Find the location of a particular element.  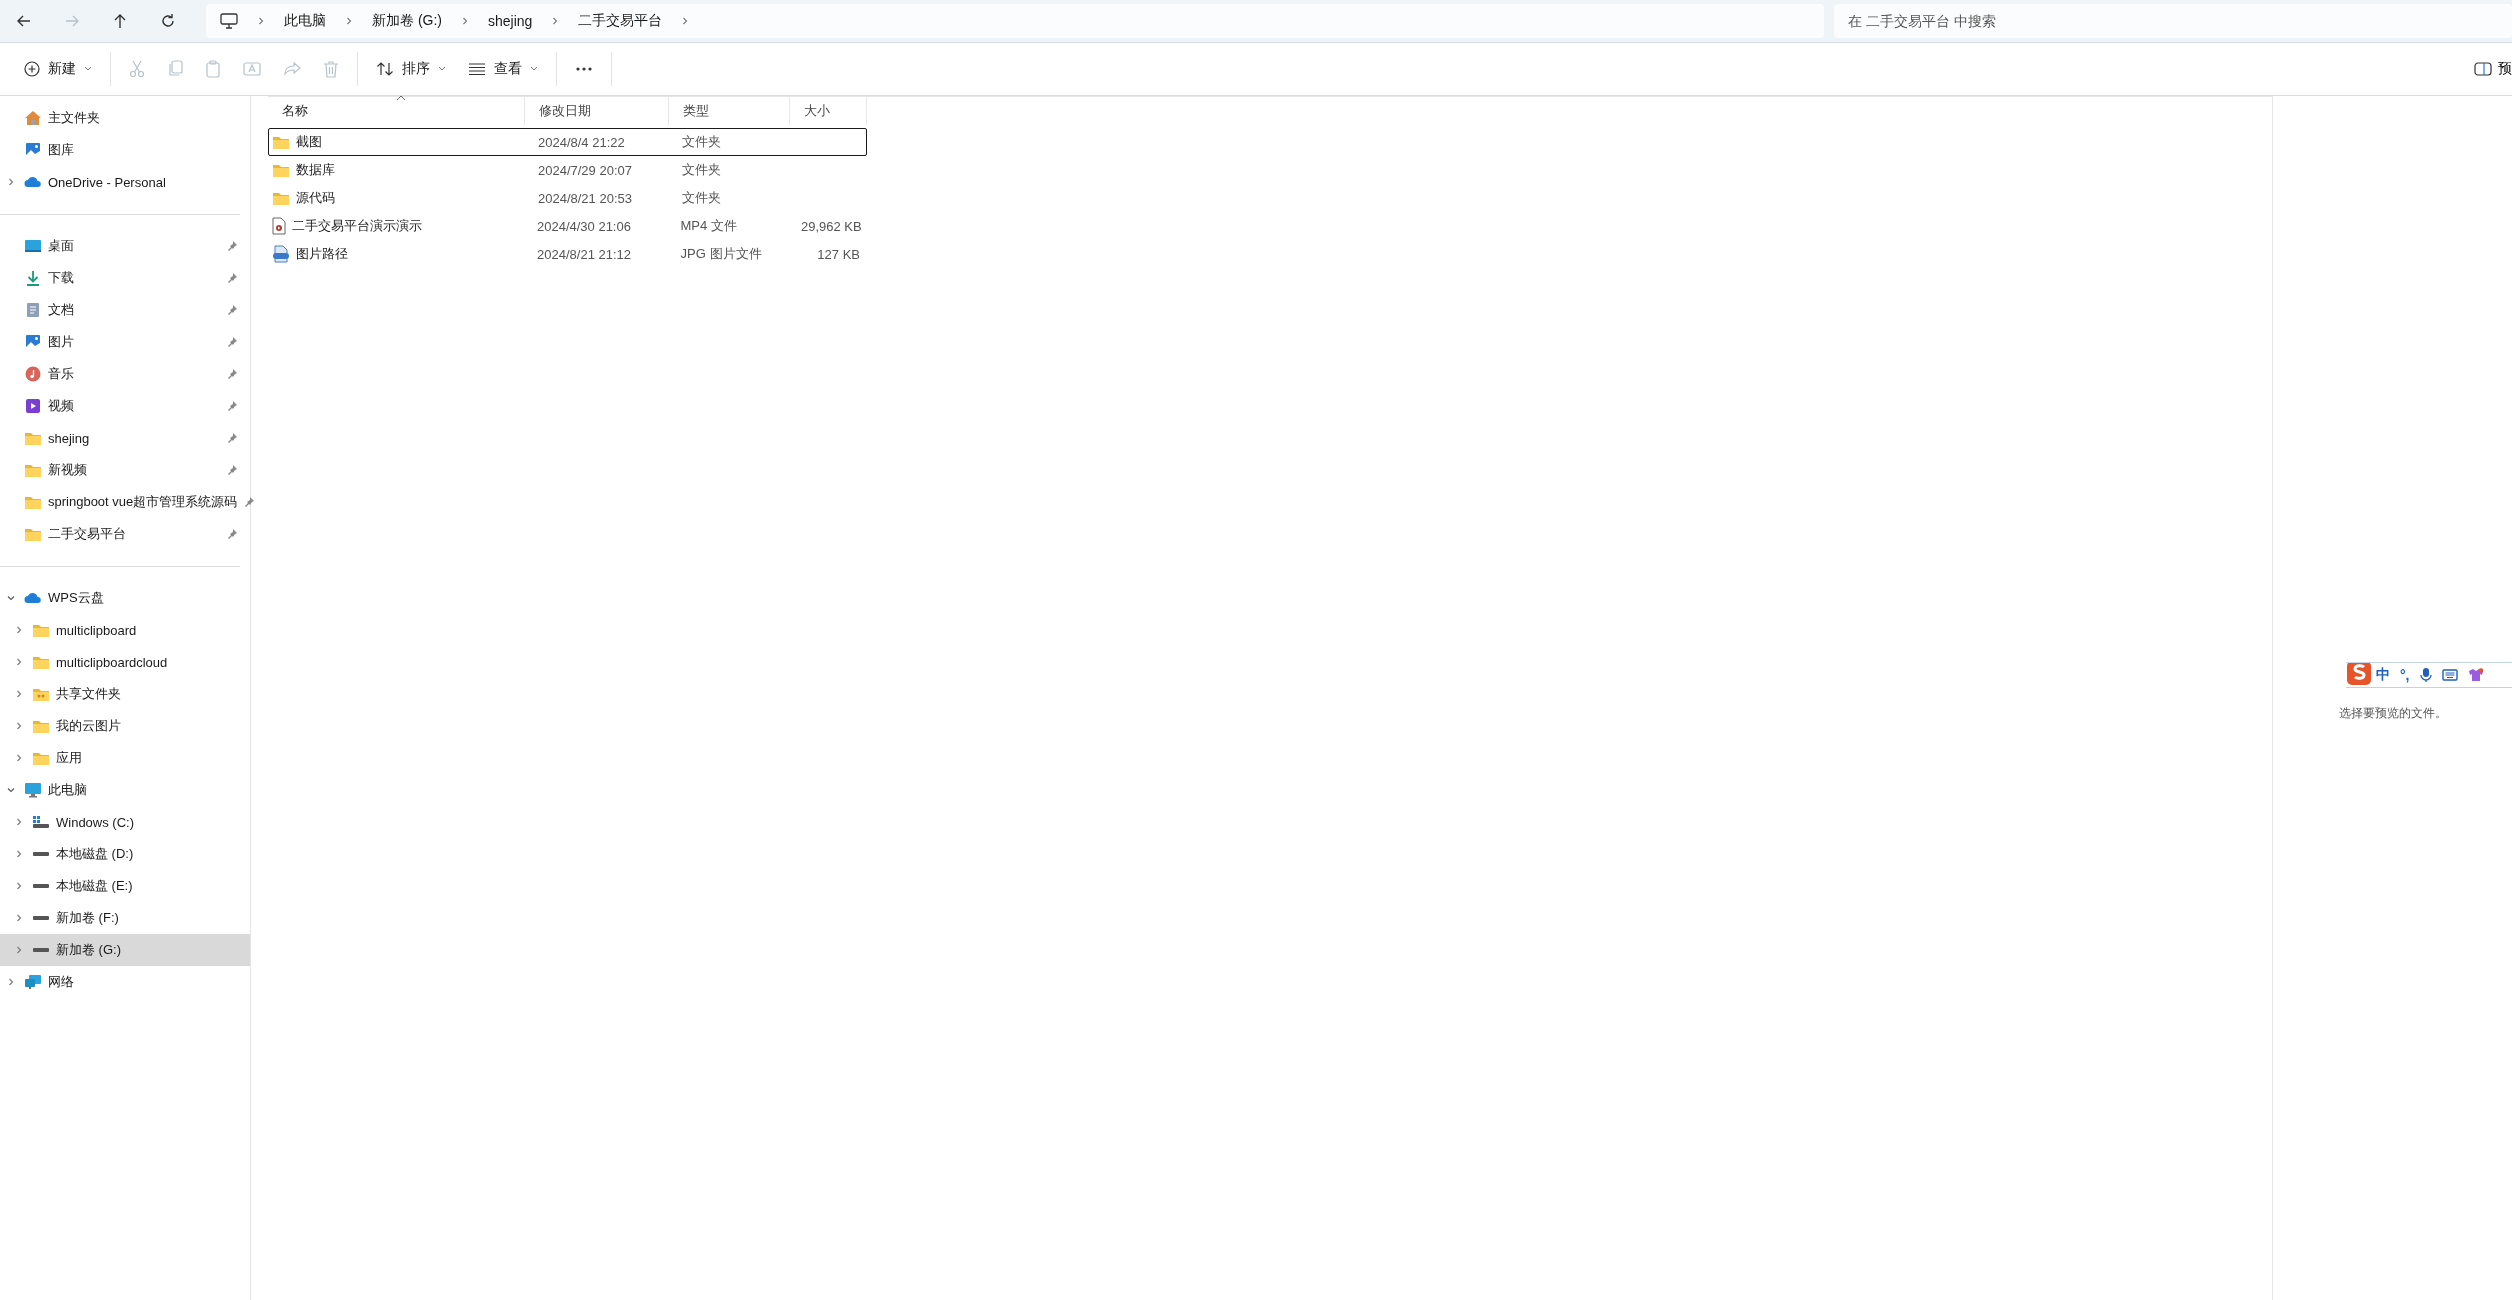

file-row: 截图 2024/8/4 21:22 文件夹 is located at coordinates (567, 142).